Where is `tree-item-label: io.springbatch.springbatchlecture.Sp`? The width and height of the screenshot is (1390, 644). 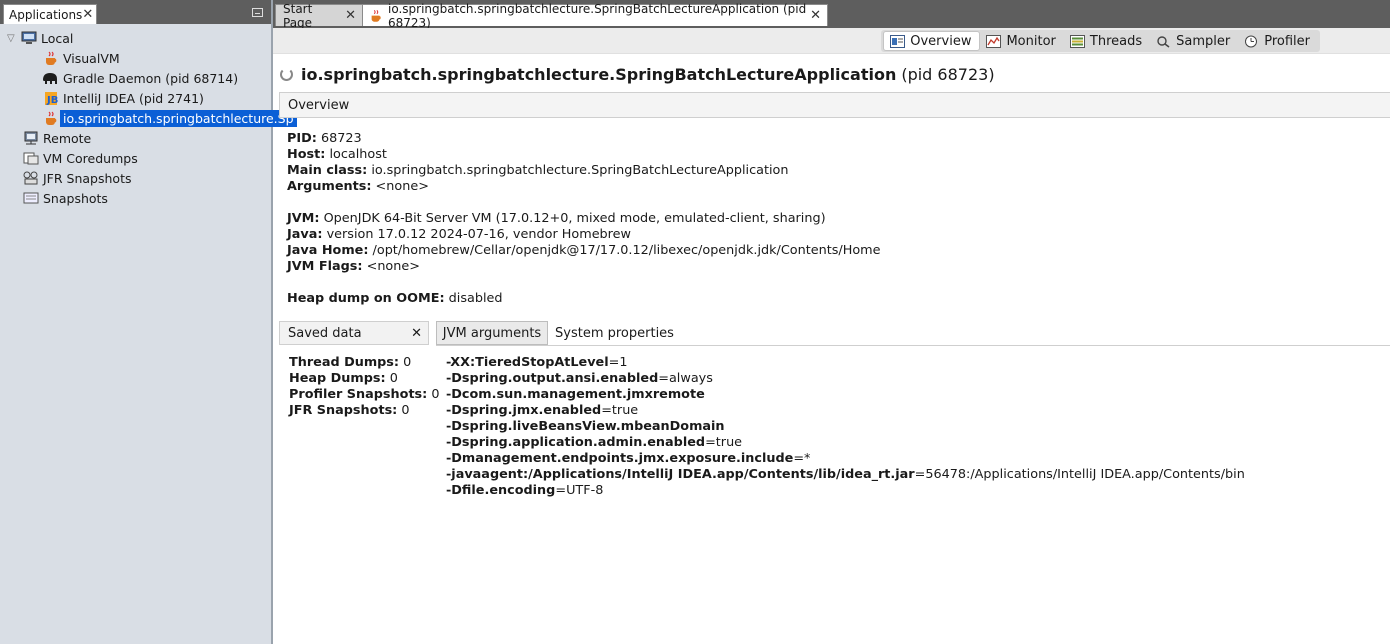 tree-item-label: io.springbatch.springbatchlecture.Sp is located at coordinates (178, 118).